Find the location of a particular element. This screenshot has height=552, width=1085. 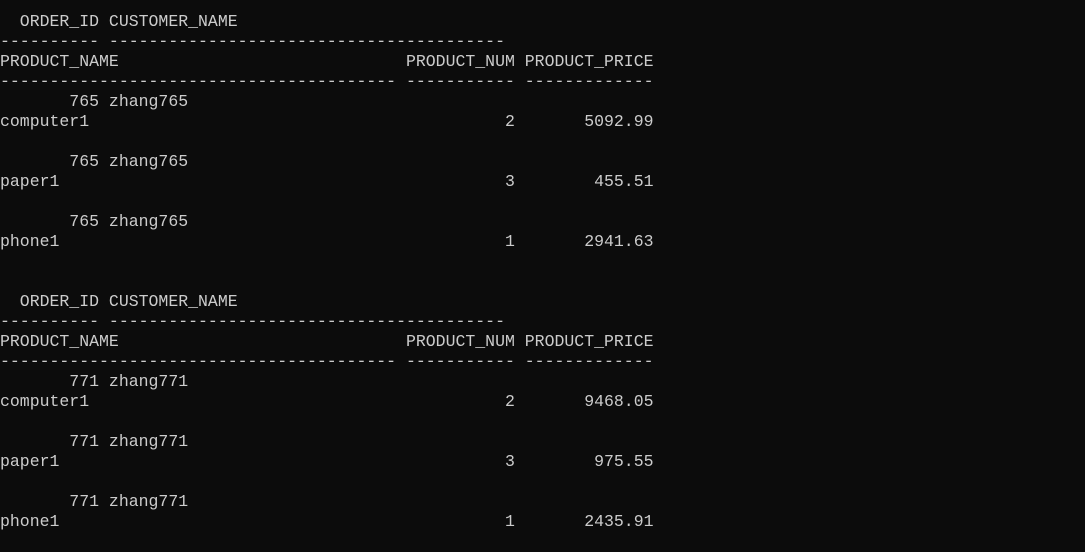

product-row: phone1 1 2435.91 is located at coordinates (327, 521).